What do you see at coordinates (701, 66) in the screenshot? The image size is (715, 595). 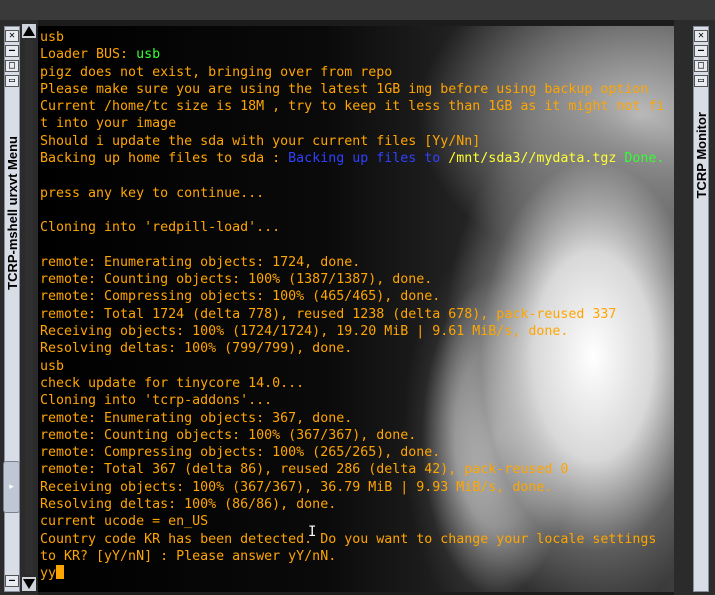 I see `right-maximize-icon: □` at bounding box center [701, 66].